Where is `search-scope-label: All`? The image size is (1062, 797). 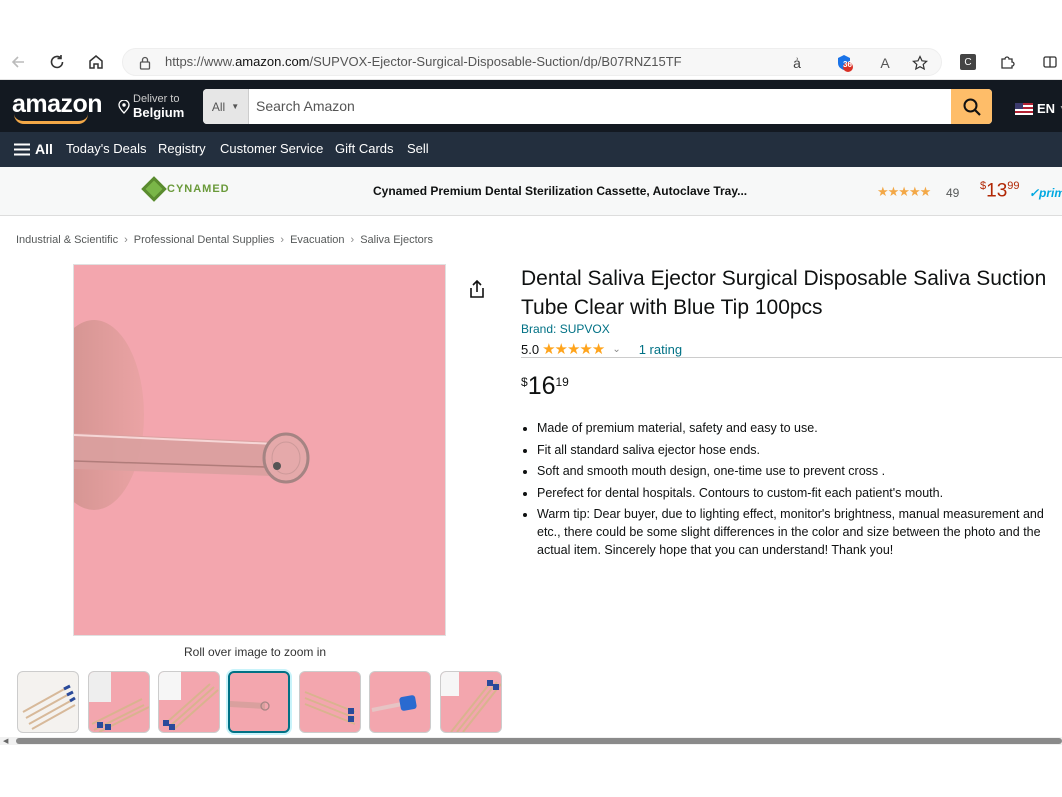 search-scope-label: All is located at coordinates (218, 106).